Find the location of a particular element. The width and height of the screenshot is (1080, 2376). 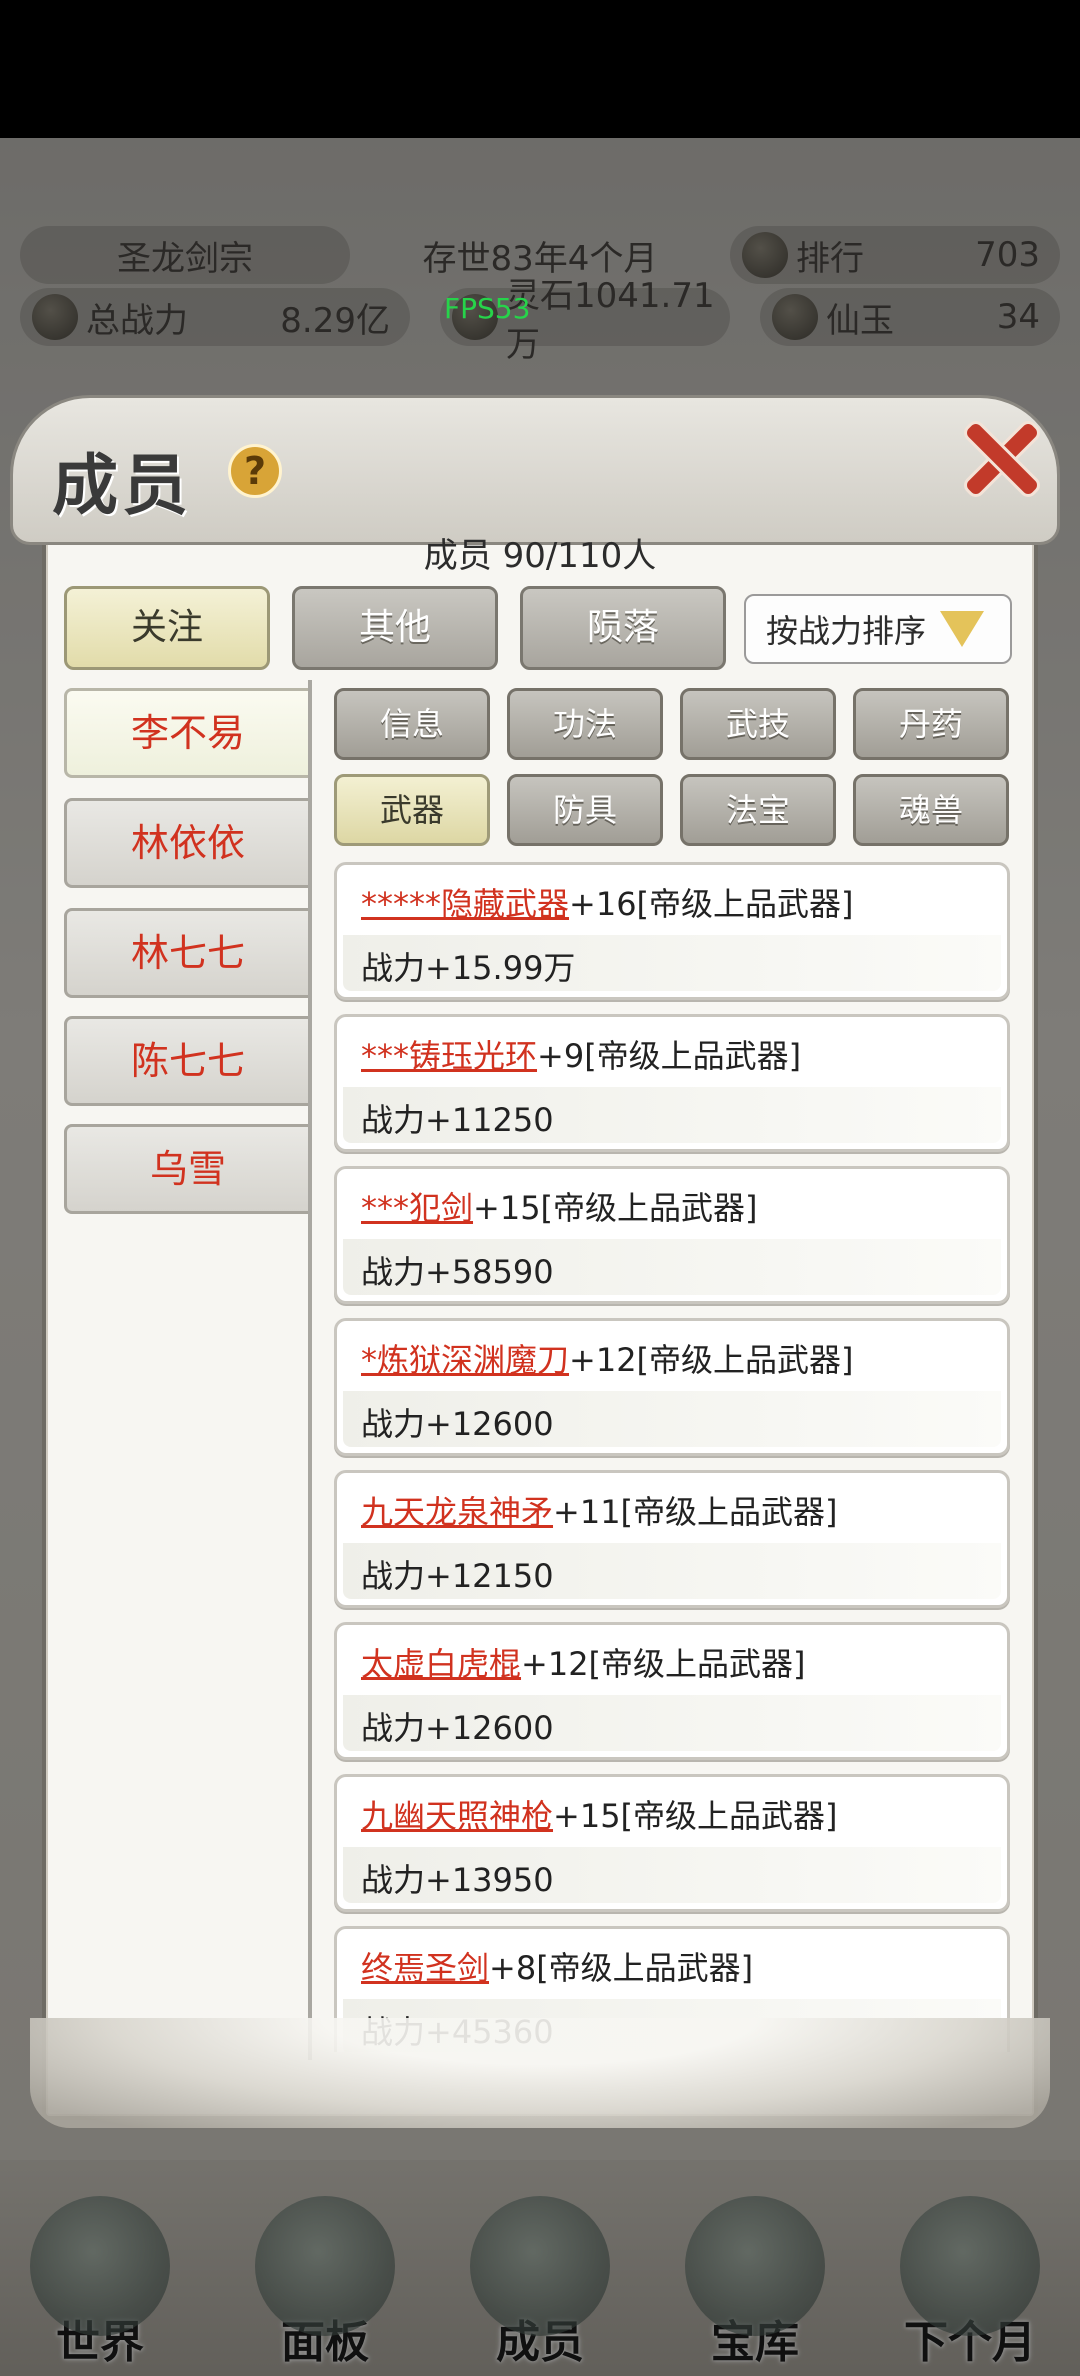

equipment-item: *炼狱深渊魔刀+12[帝级上品武器] 战力+12600 is located at coordinates (672, 1387).